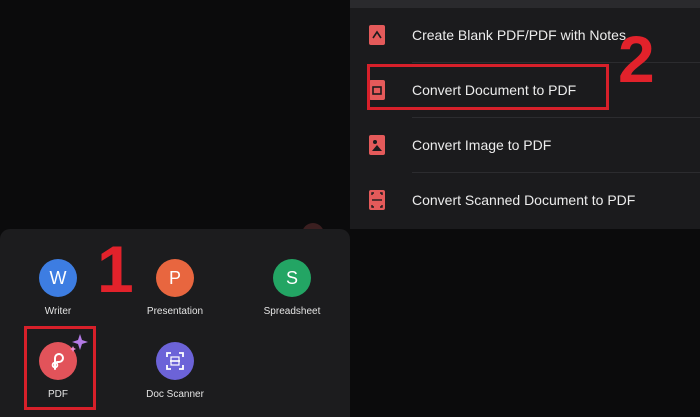 The image size is (700, 417). I want to click on scan-to-pdf-icon, so click(377, 200).